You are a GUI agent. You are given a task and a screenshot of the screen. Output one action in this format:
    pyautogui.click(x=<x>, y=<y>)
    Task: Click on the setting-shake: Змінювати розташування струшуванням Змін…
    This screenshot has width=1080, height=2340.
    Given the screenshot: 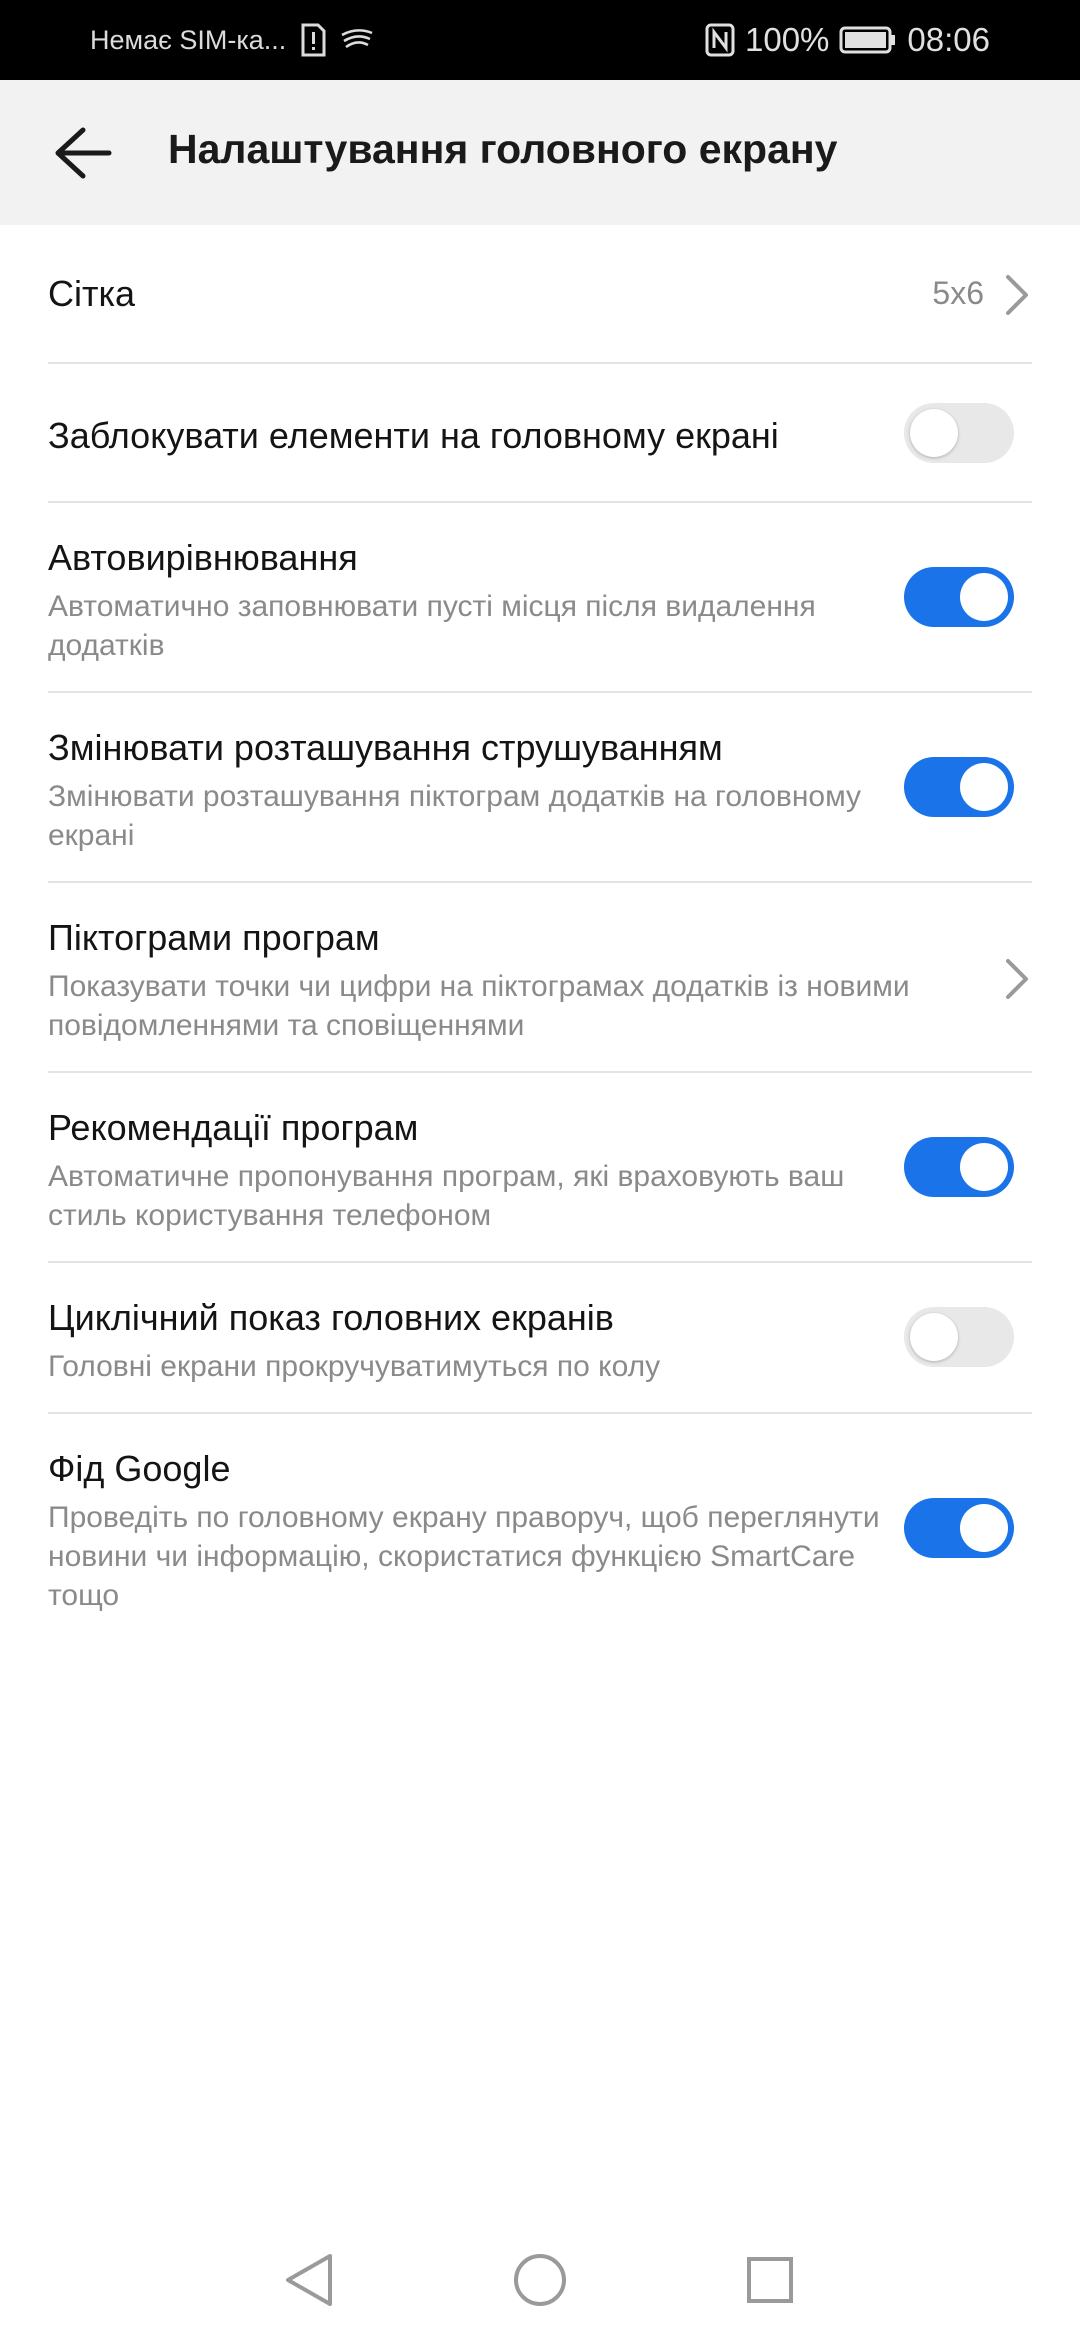 What is the action you would take?
    pyautogui.click(x=540, y=789)
    